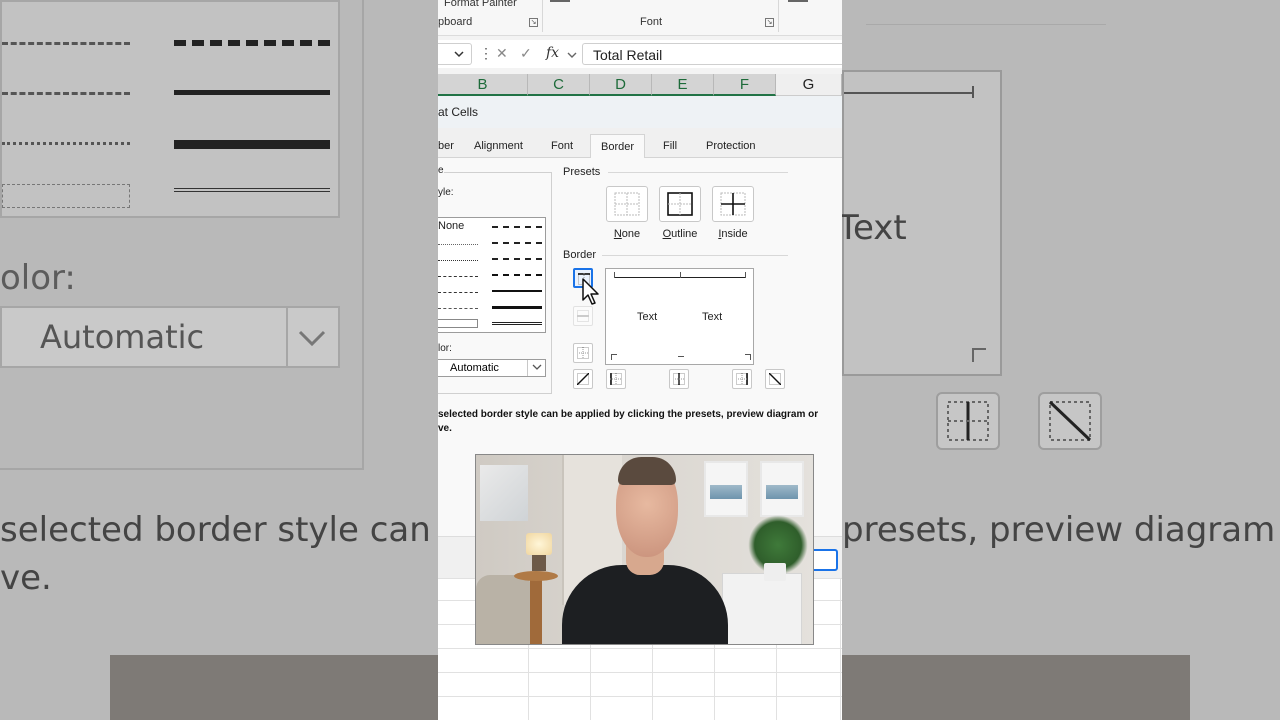 The image size is (1280, 720). I want to click on line-style-slanted, so click(517, 243).